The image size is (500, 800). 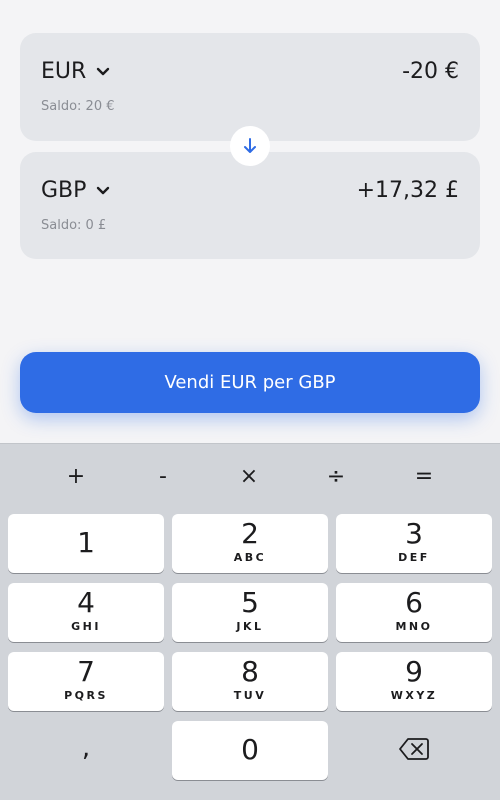 What do you see at coordinates (86, 695) in the screenshot?
I see `key-letters: PQRS` at bounding box center [86, 695].